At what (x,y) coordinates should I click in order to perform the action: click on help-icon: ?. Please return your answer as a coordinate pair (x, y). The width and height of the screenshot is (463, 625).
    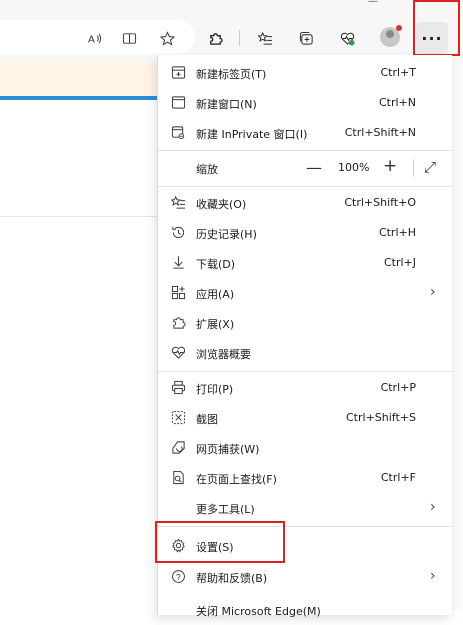
    Looking at the image, I should click on (178, 576).